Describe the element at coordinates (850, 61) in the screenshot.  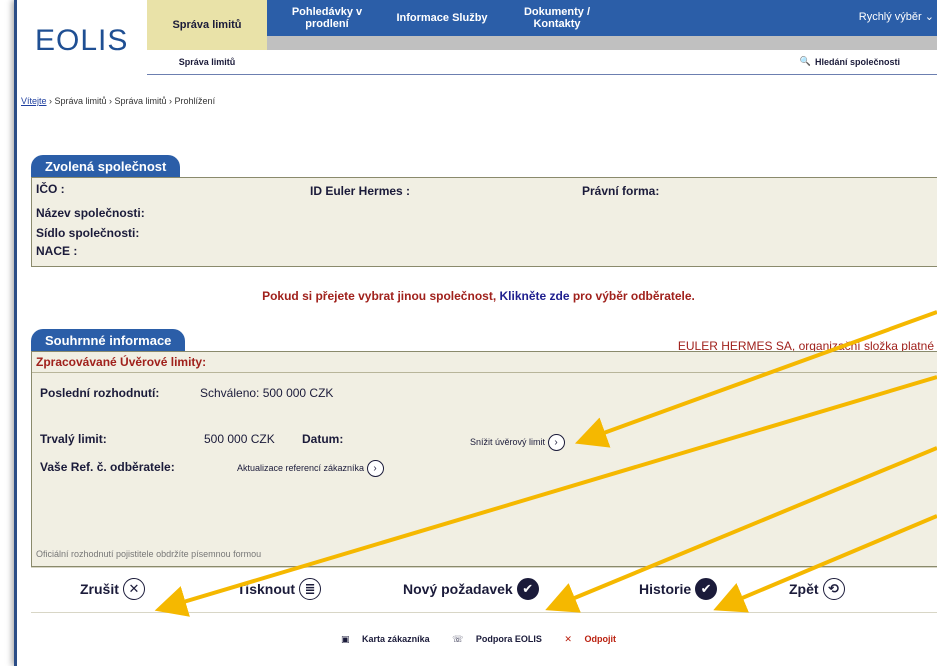
I see `company-search-link: 🔍 Hledání společnosti` at that location.